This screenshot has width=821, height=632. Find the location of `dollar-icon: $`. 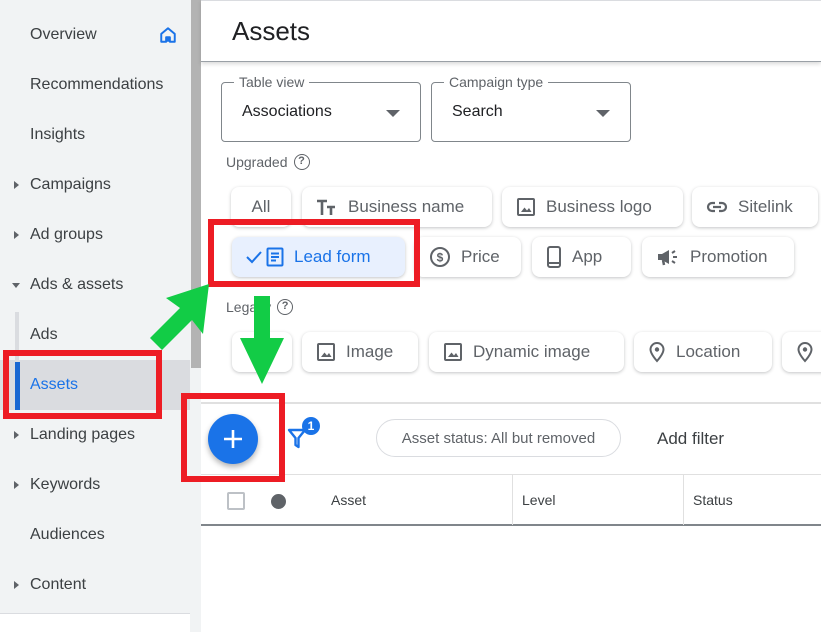

dollar-icon: $ is located at coordinates (440, 257).